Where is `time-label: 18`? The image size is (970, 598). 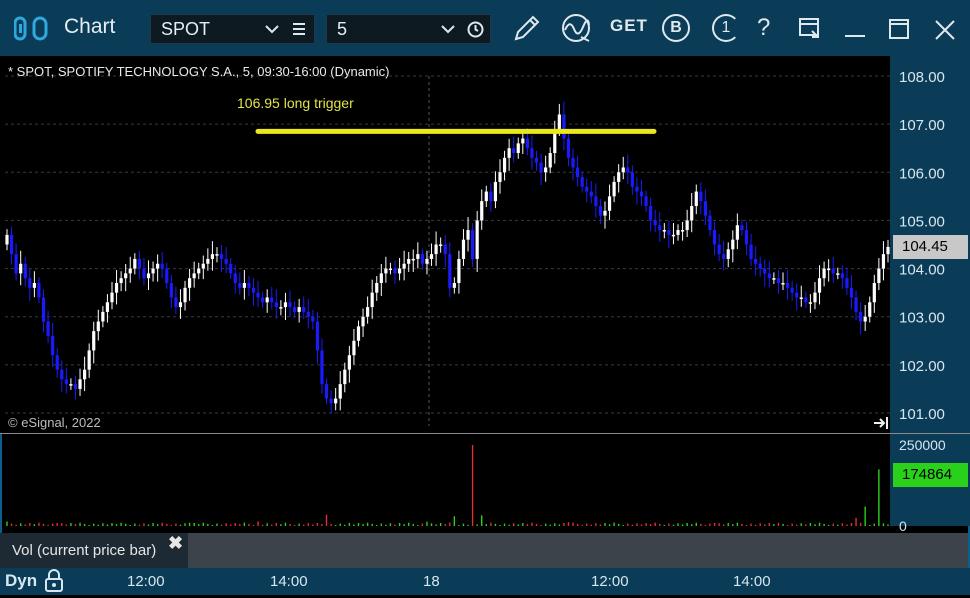 time-label: 18 is located at coordinates (431, 581).